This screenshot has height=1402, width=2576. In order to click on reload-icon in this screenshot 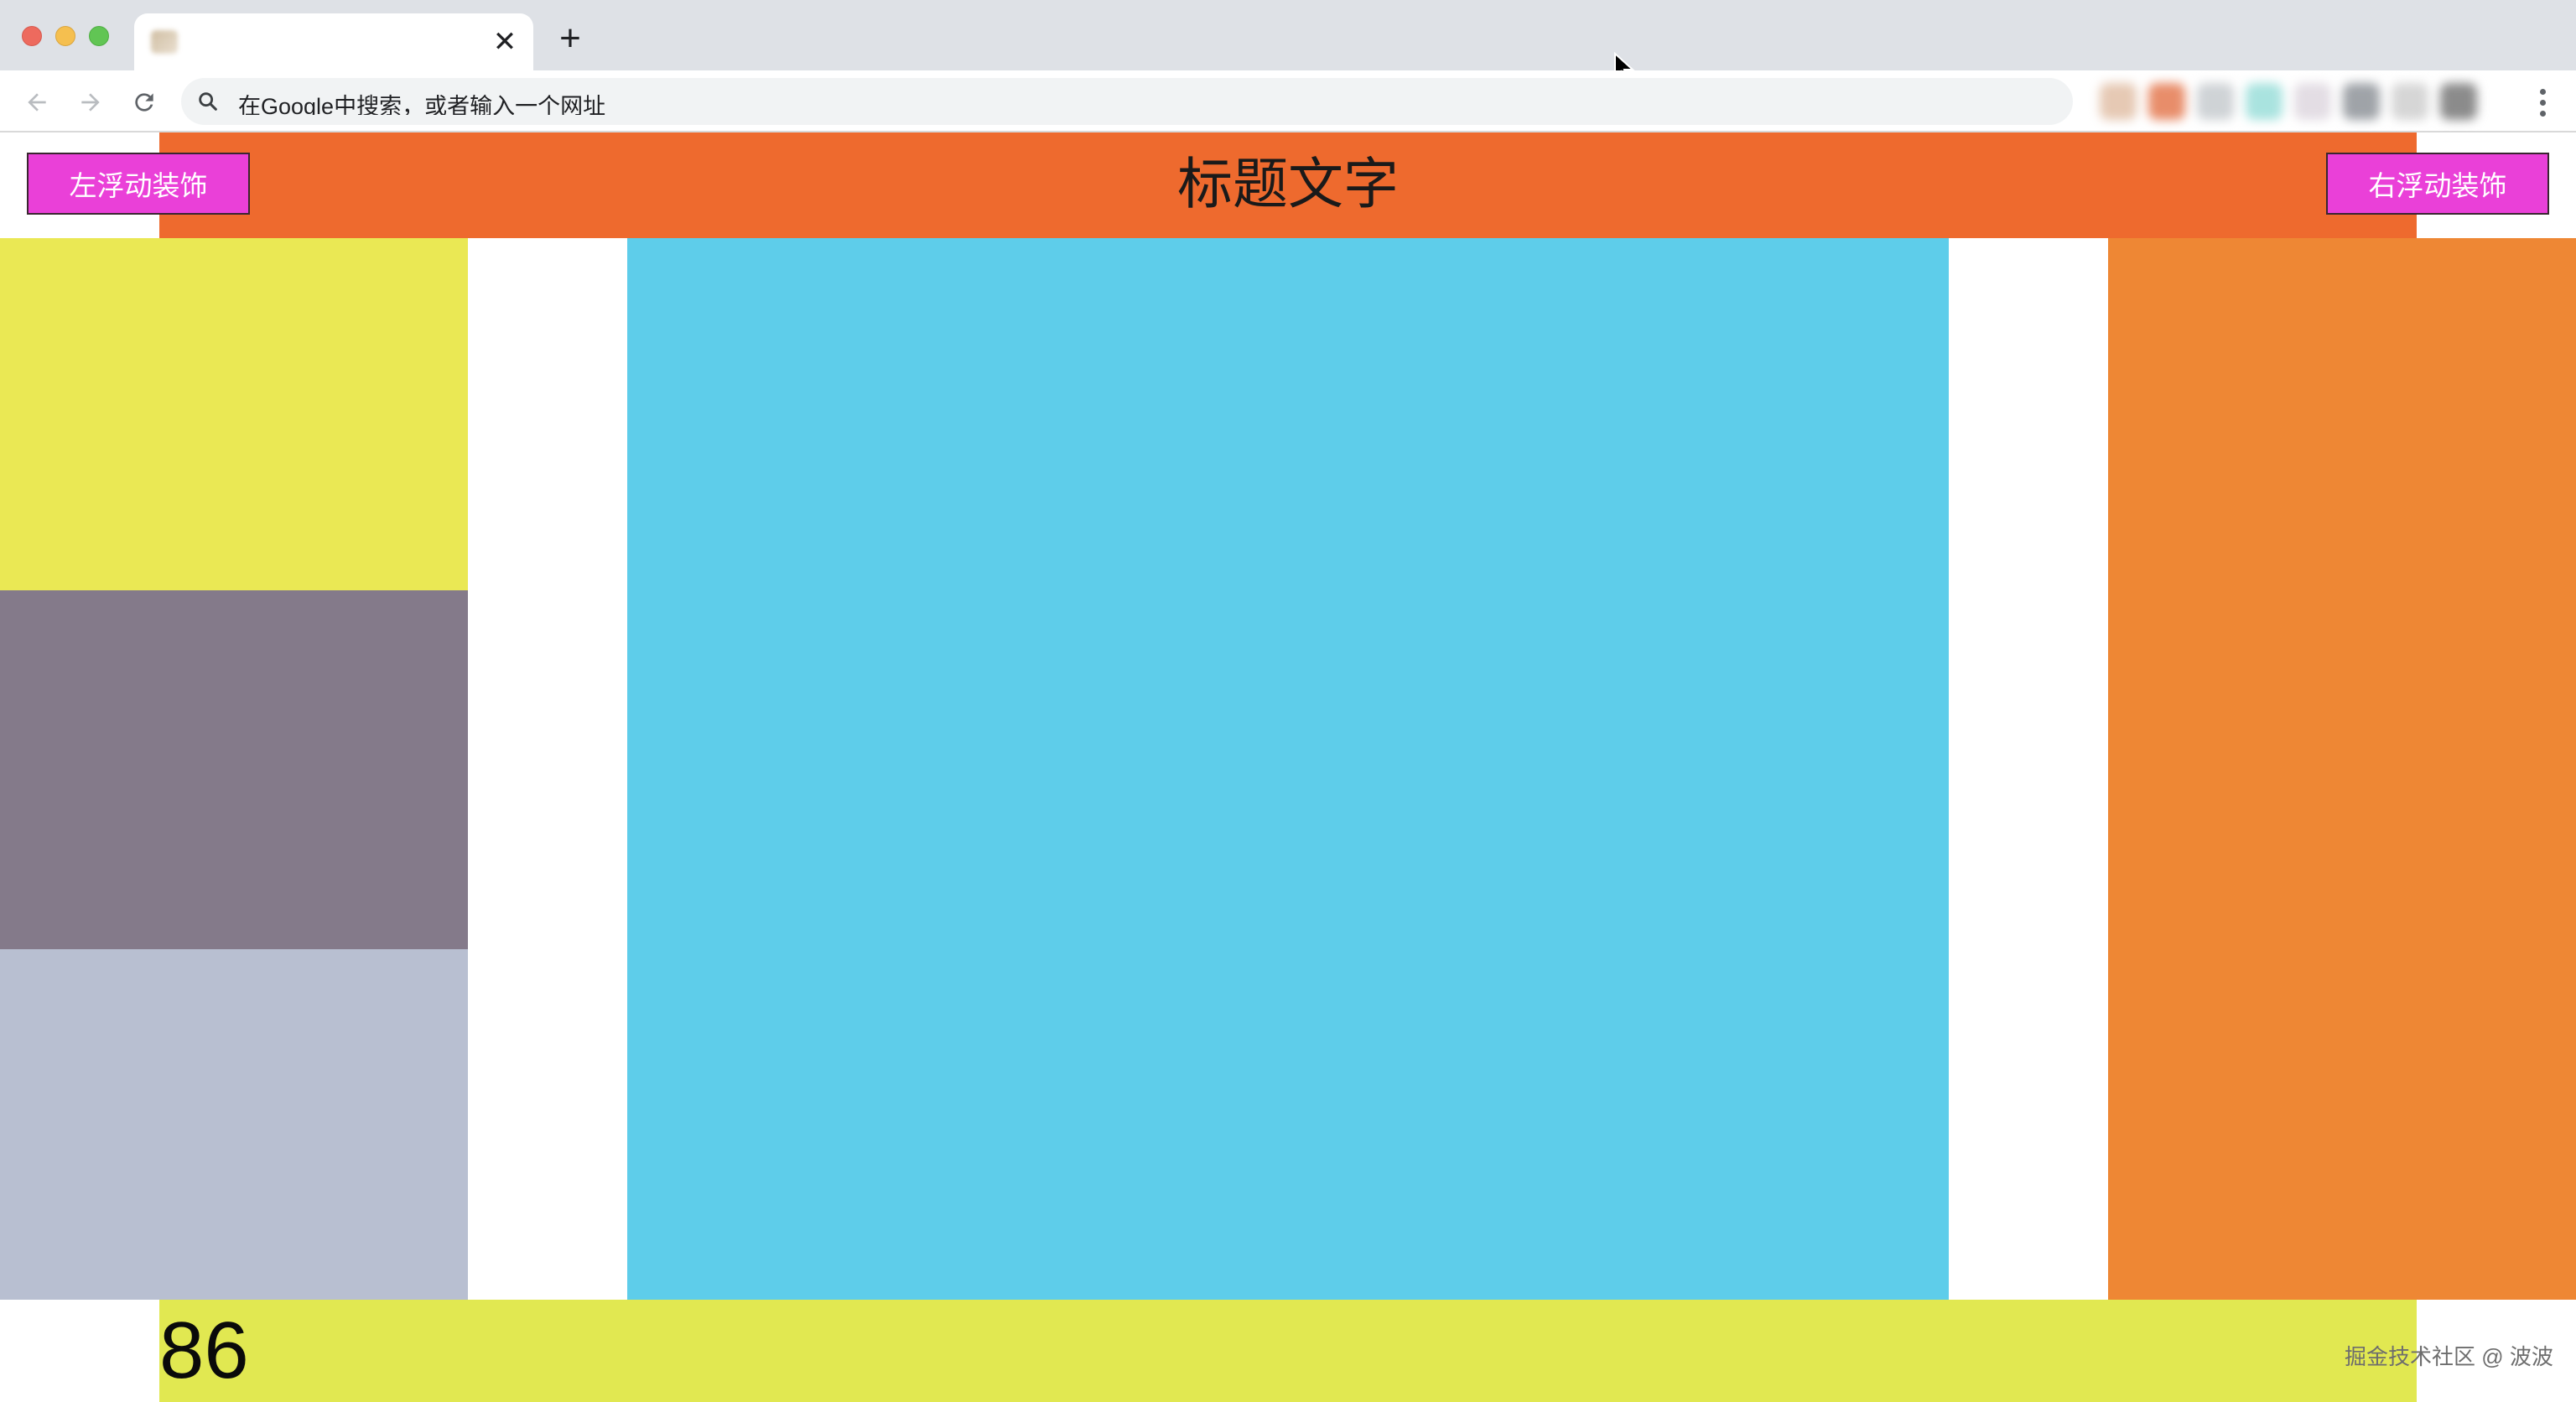, I will do `click(144, 102)`.